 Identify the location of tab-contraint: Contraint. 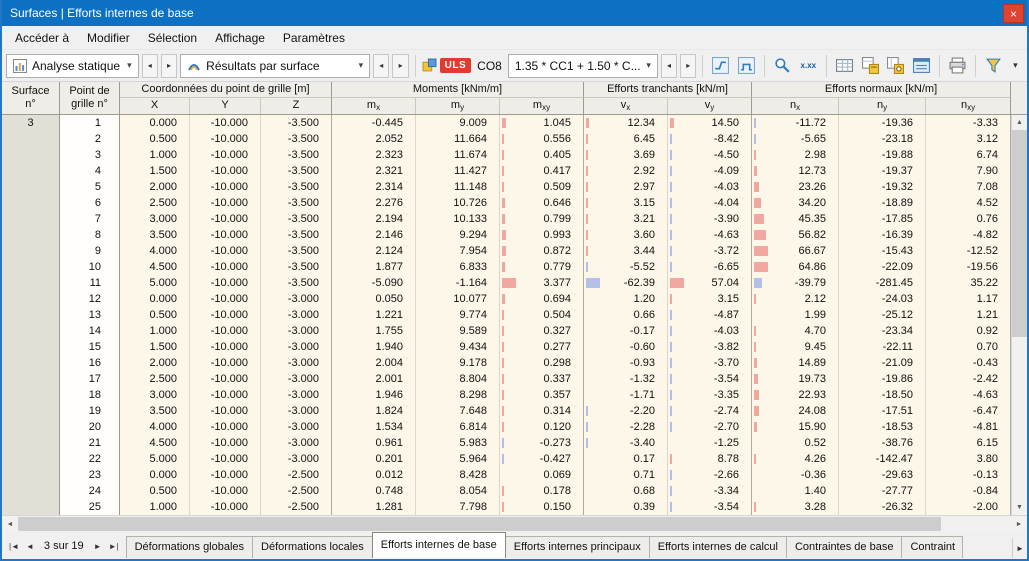
(932, 547).